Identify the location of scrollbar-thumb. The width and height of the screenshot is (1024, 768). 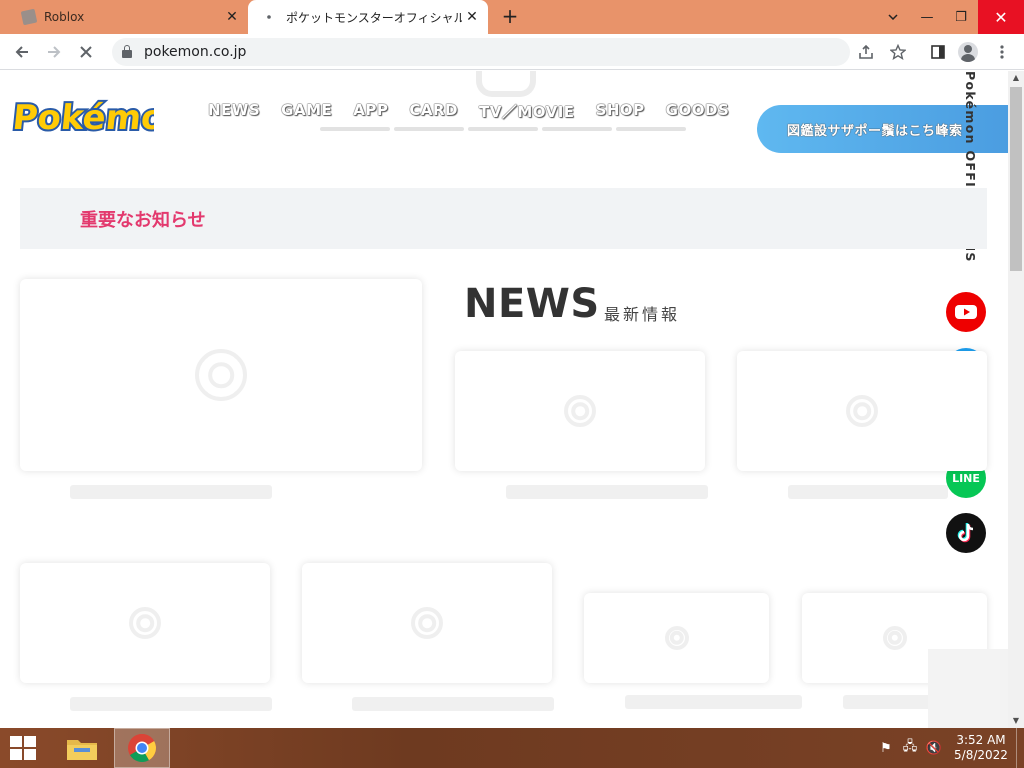
(1016, 179).